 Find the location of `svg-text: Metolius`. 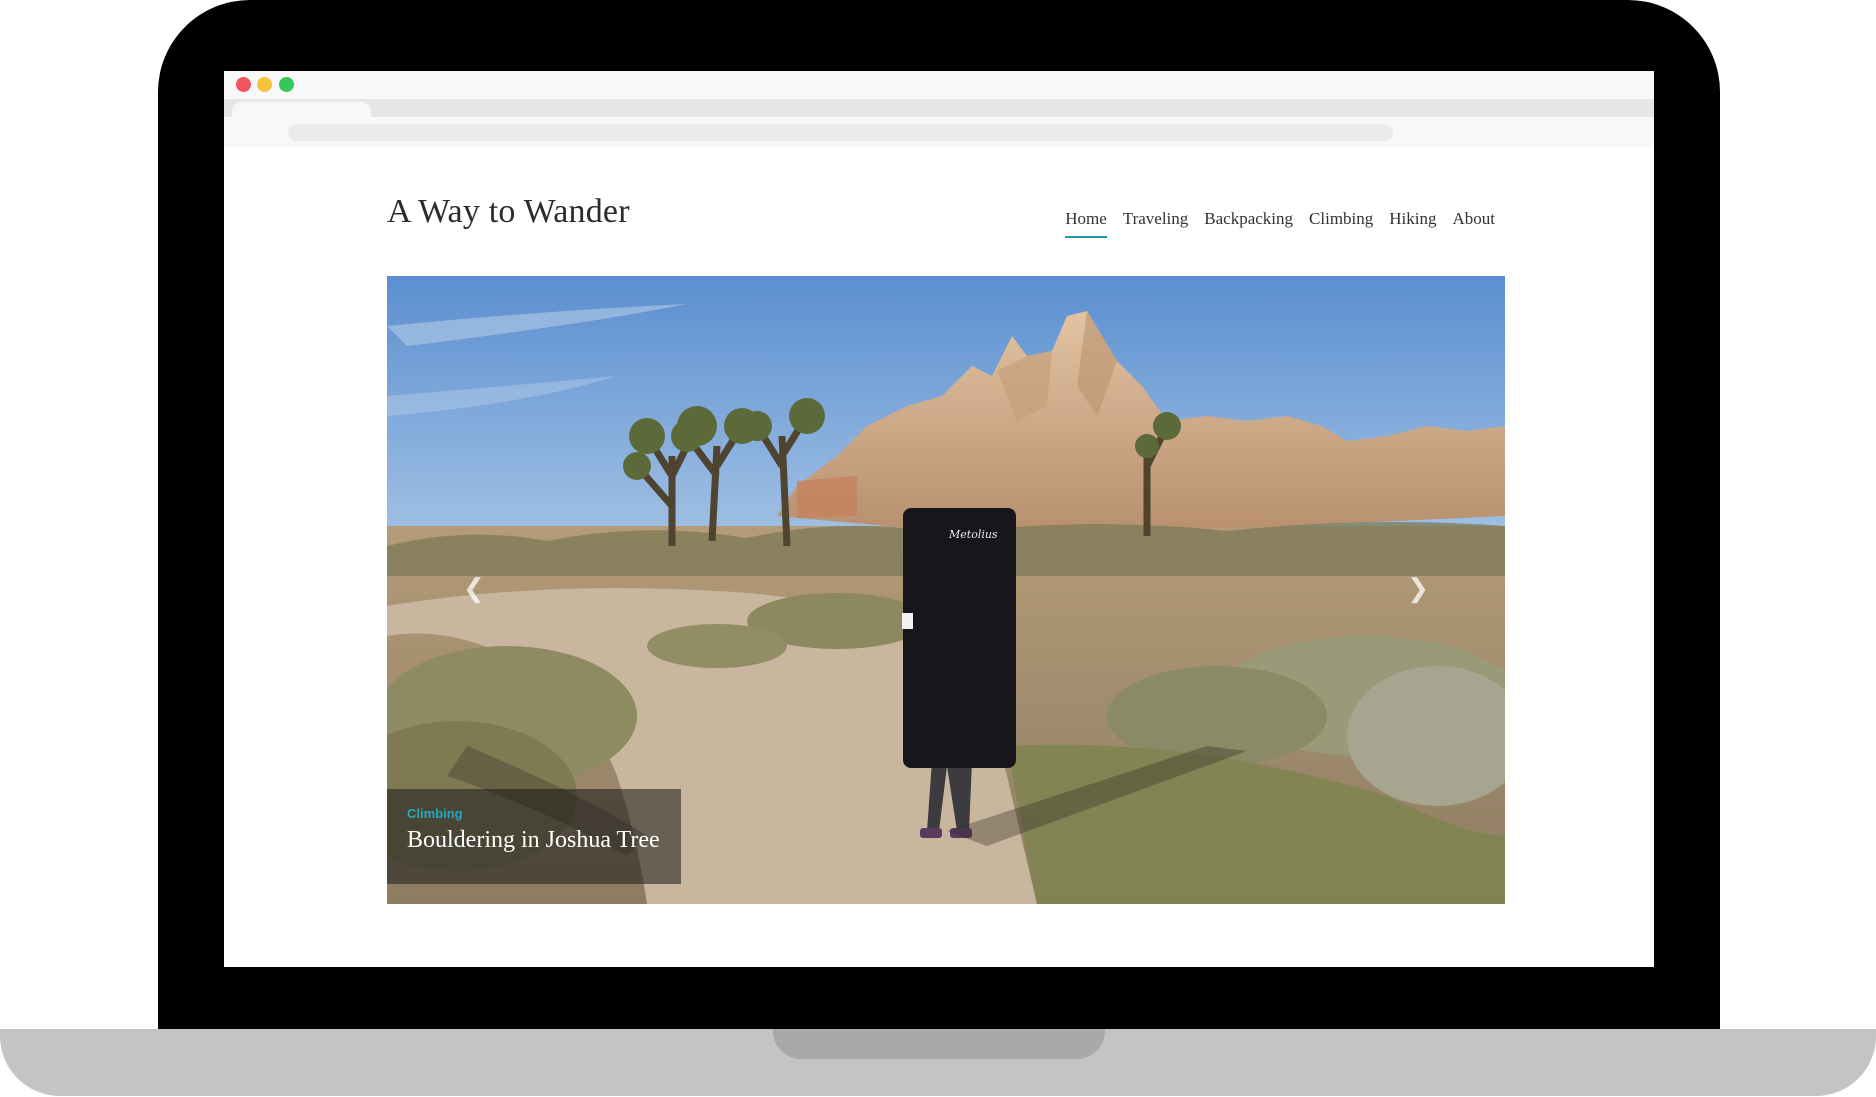

svg-text: Metolius is located at coordinates (973, 534).